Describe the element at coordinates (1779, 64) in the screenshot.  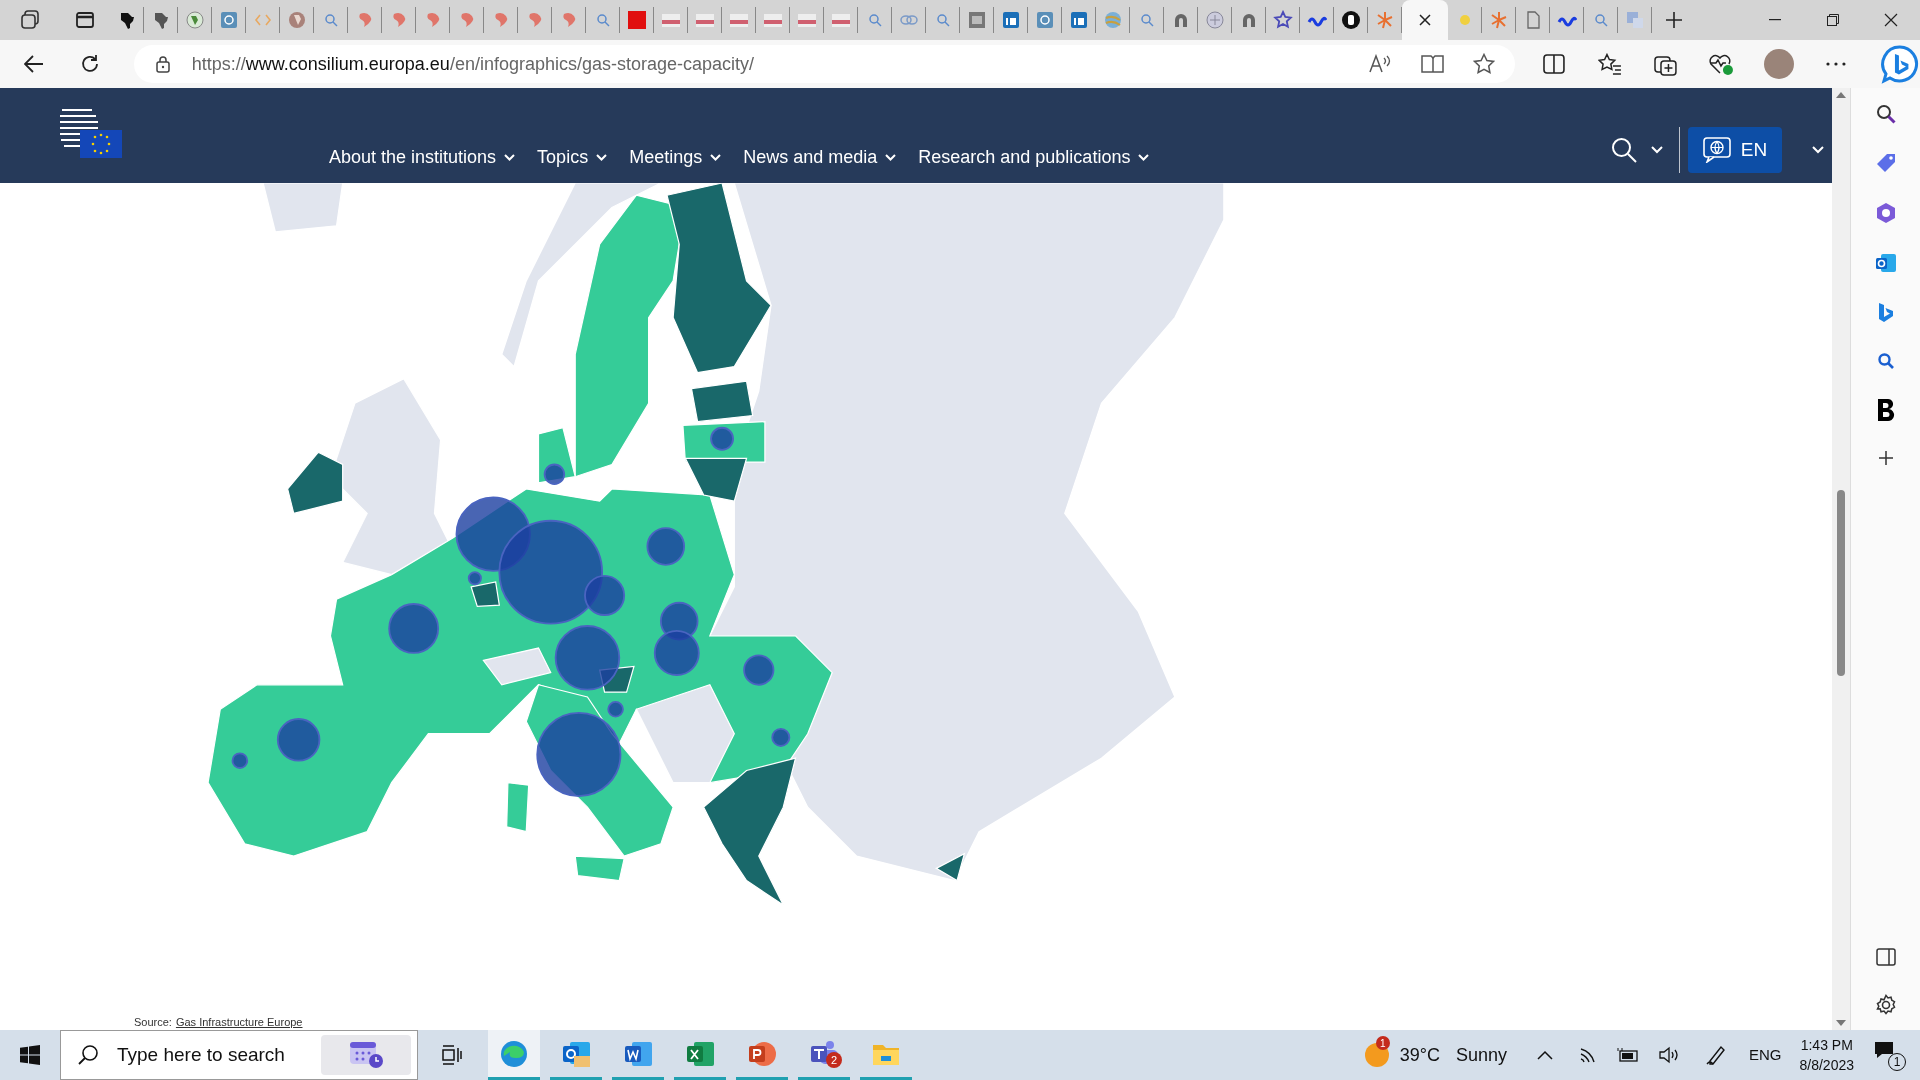
I see `profile-avatar` at that location.